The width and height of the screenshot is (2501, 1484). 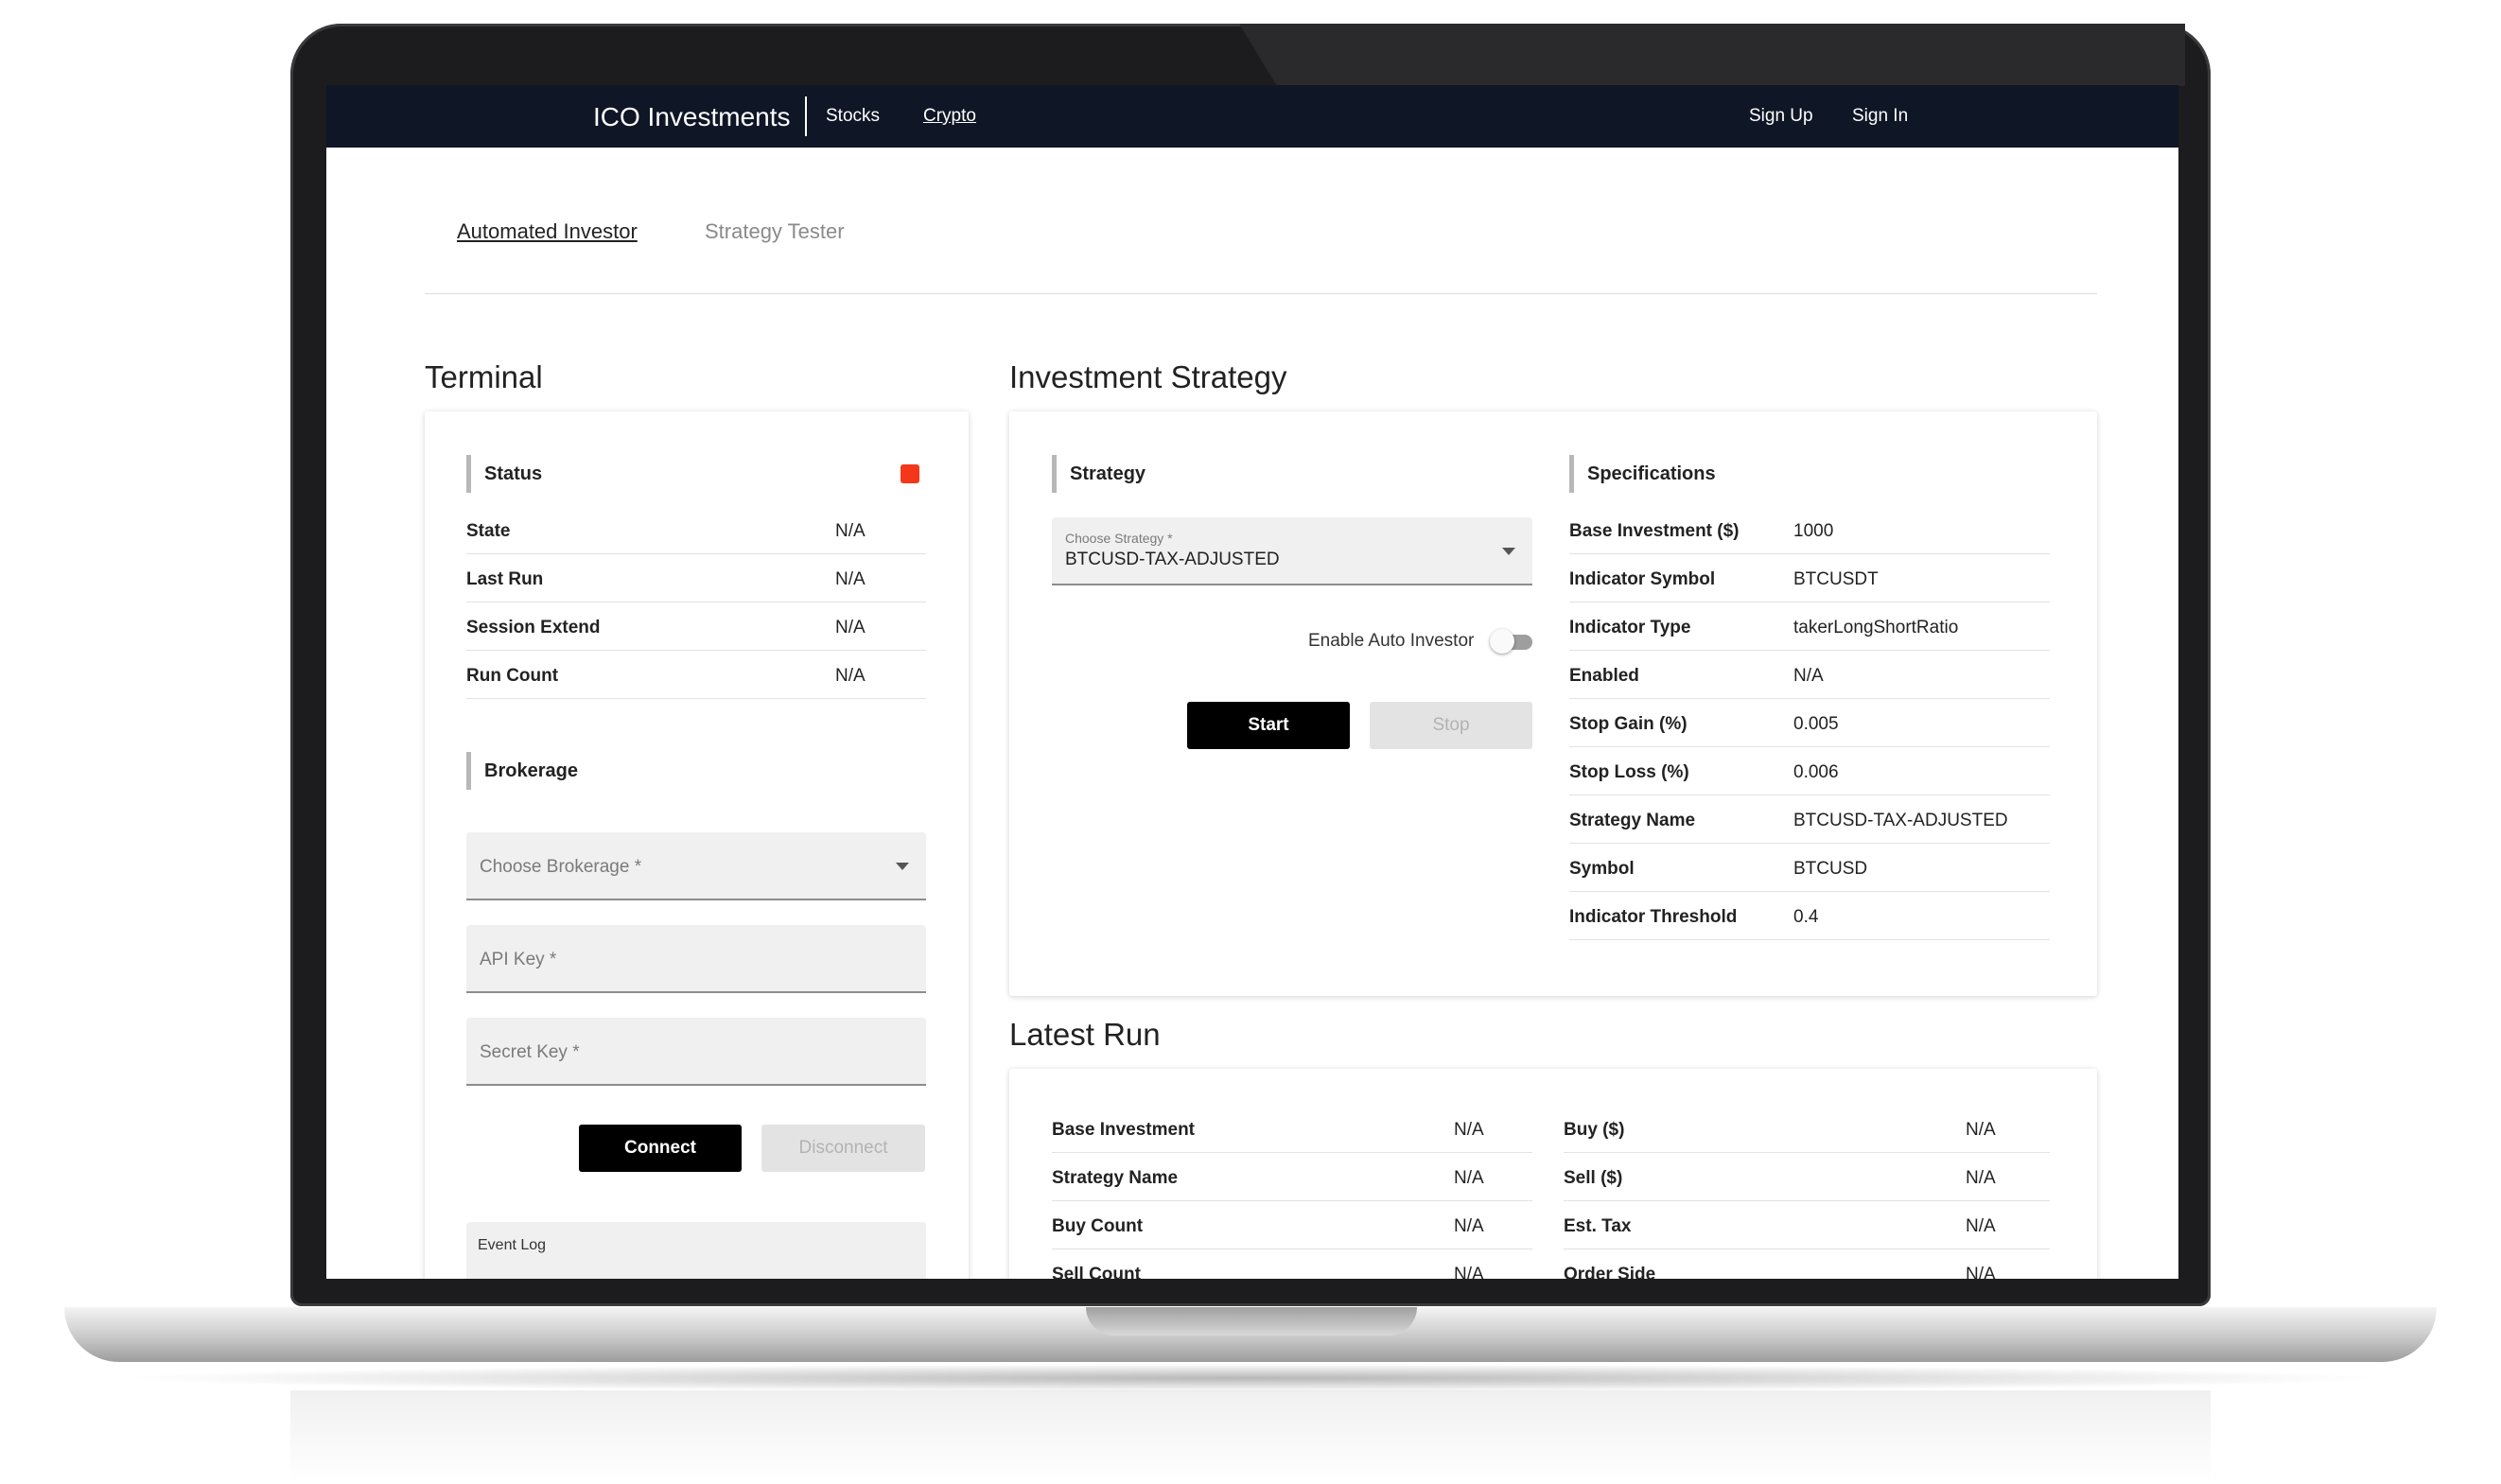 I want to click on spec-row: Base Investment ($) 1000, so click(x=1810, y=530).